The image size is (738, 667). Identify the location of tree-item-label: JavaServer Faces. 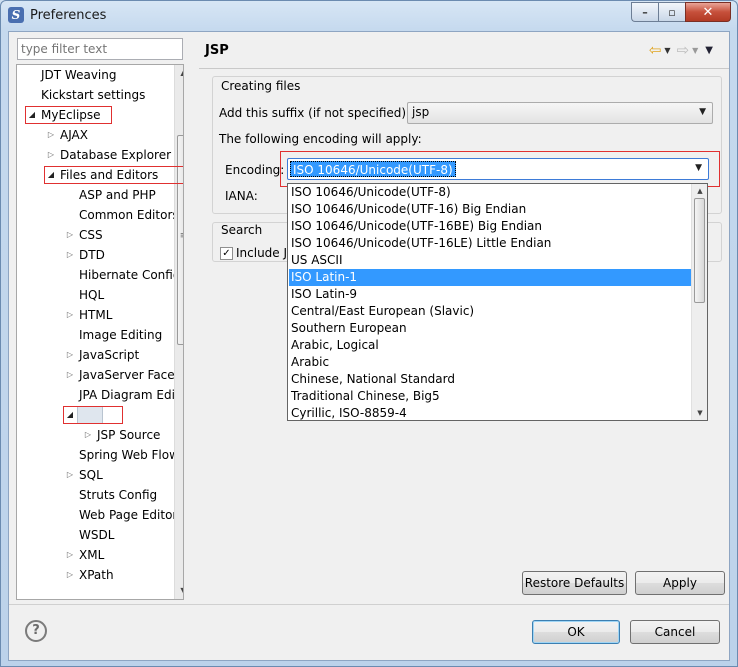
(130, 375).